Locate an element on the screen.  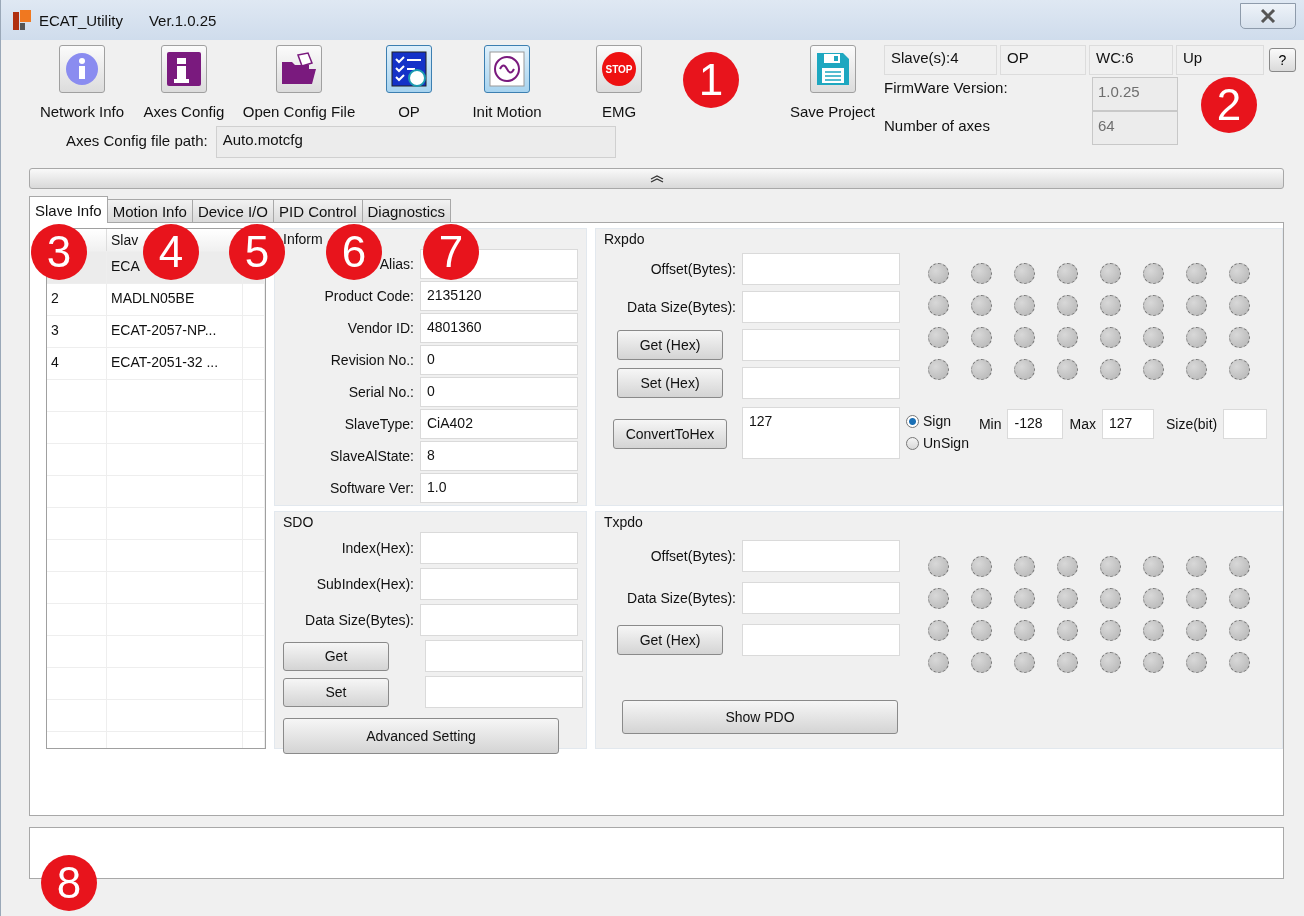
toolbar-button: OP is located at coordinates (409, 82).